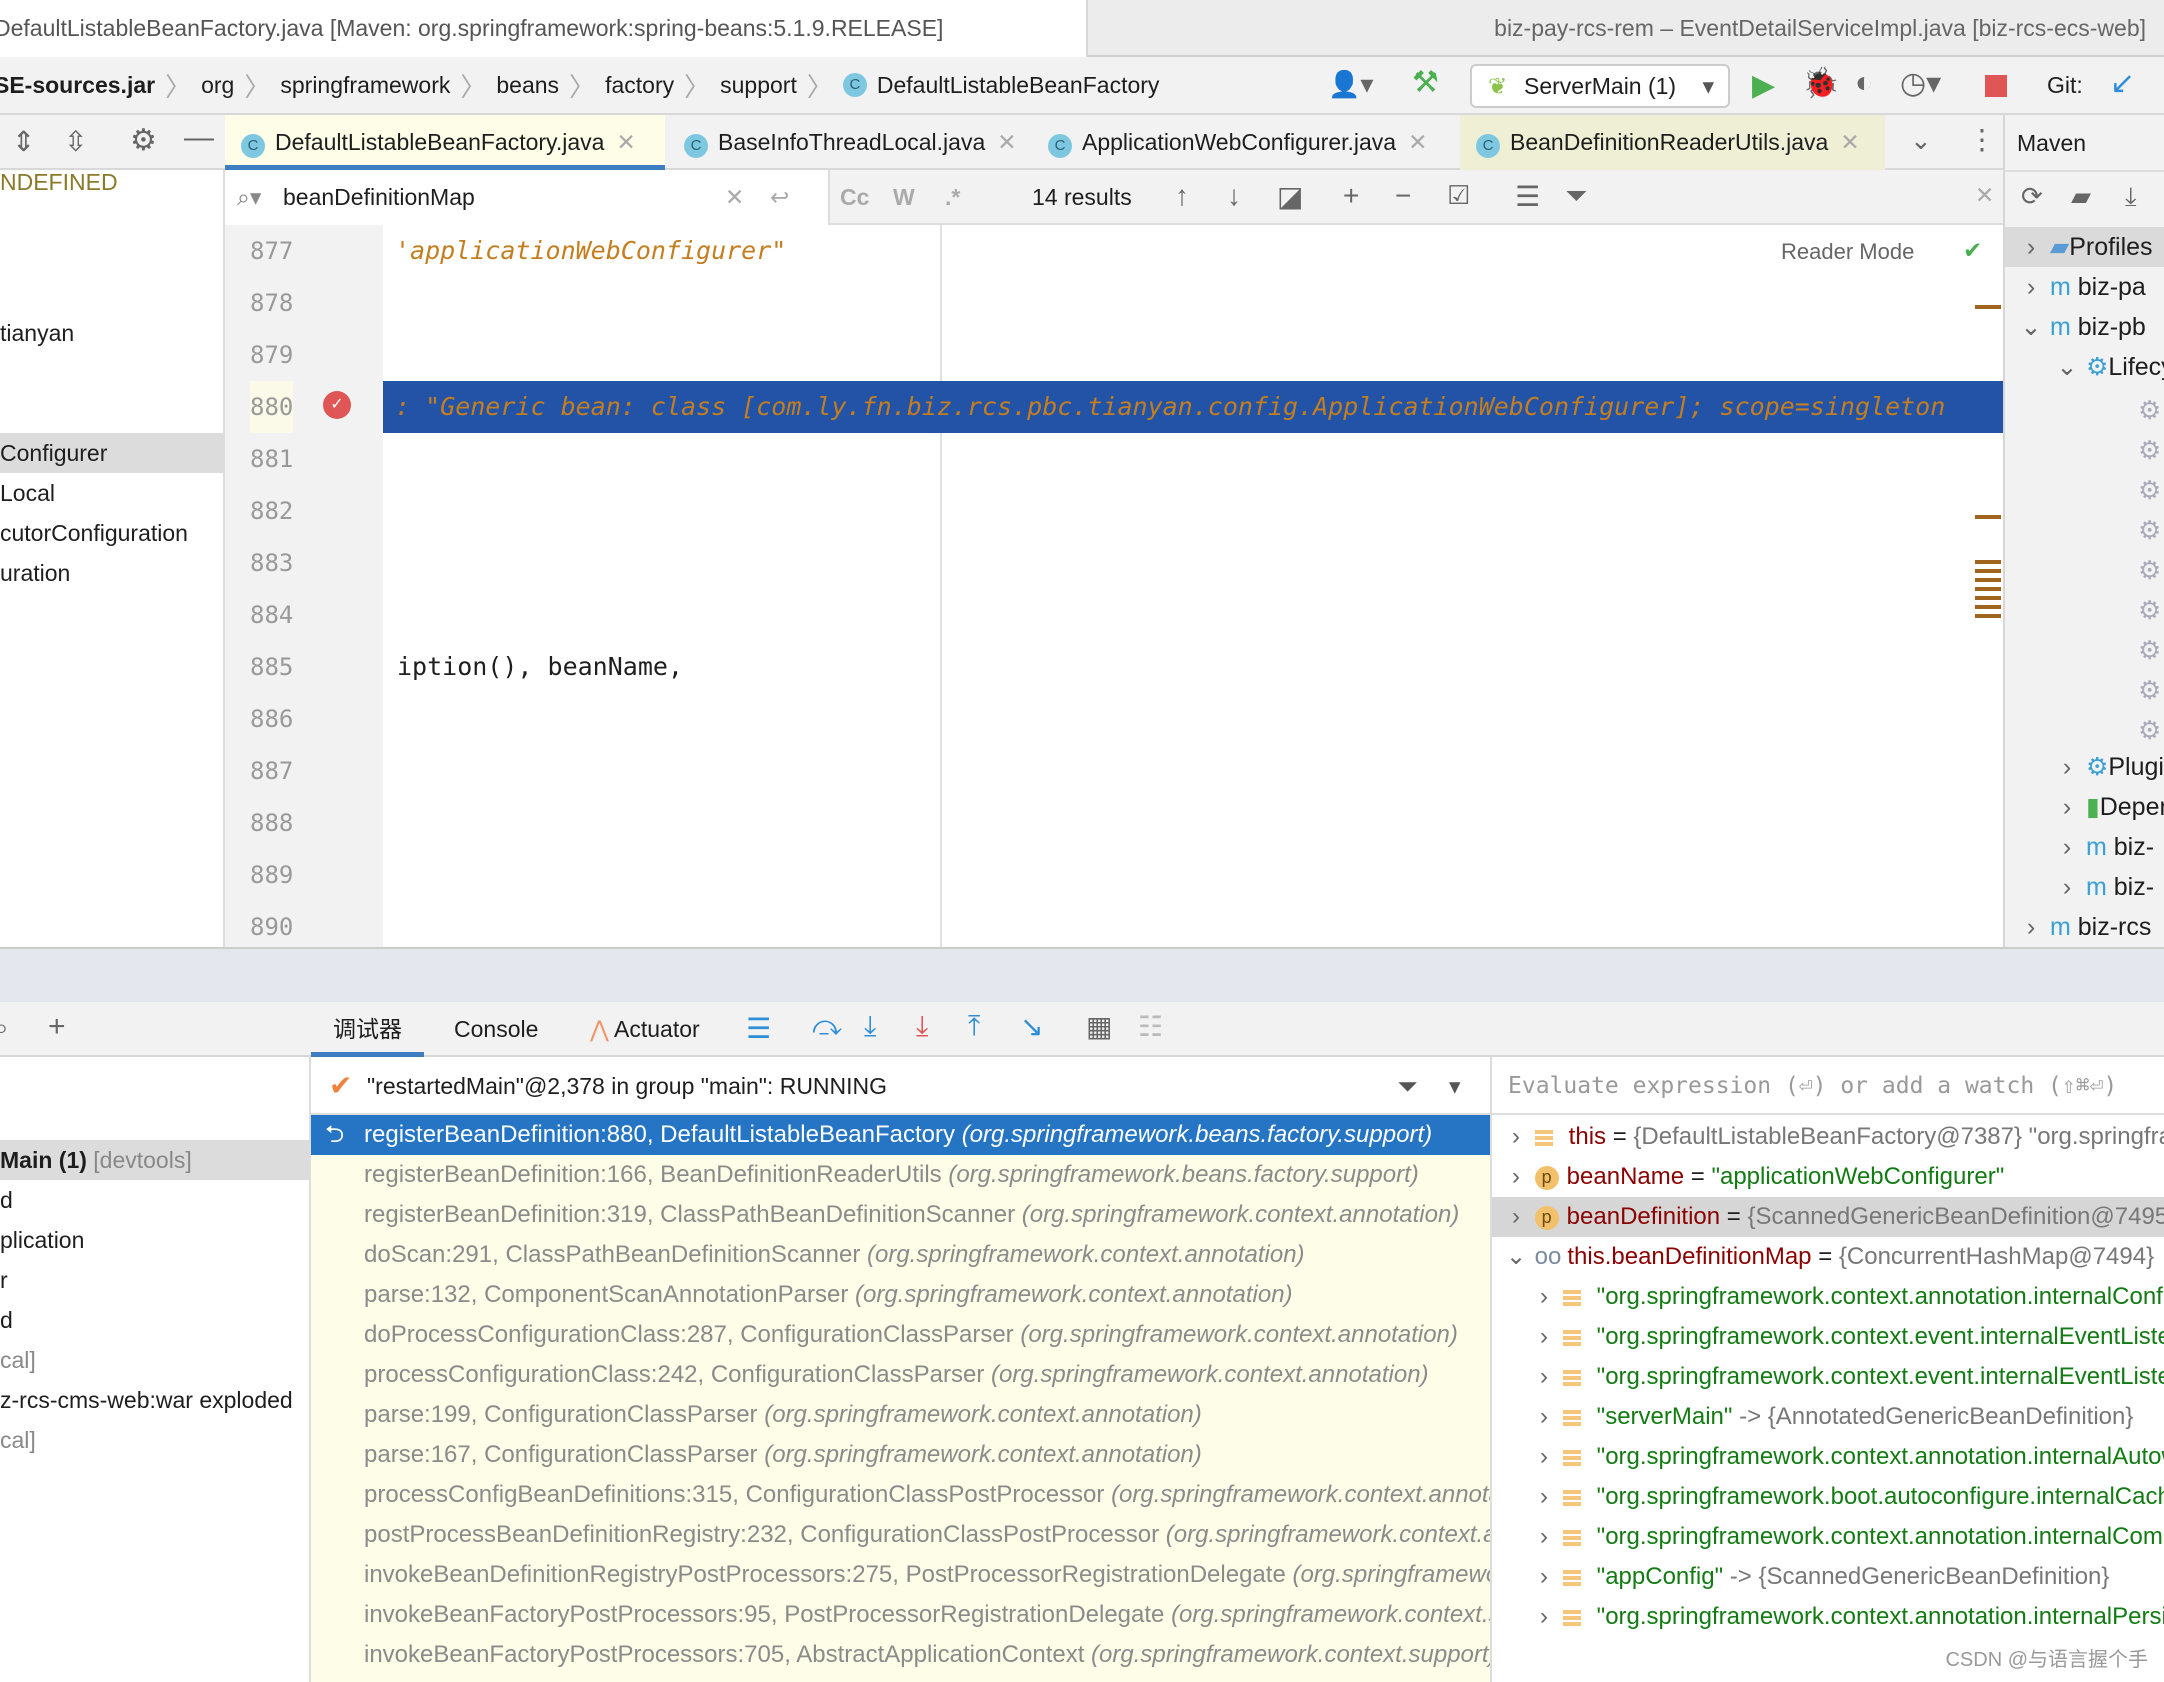  Describe the element at coordinates (1351, 196) in the screenshot. I see `add-occurrence-icon: +` at that location.